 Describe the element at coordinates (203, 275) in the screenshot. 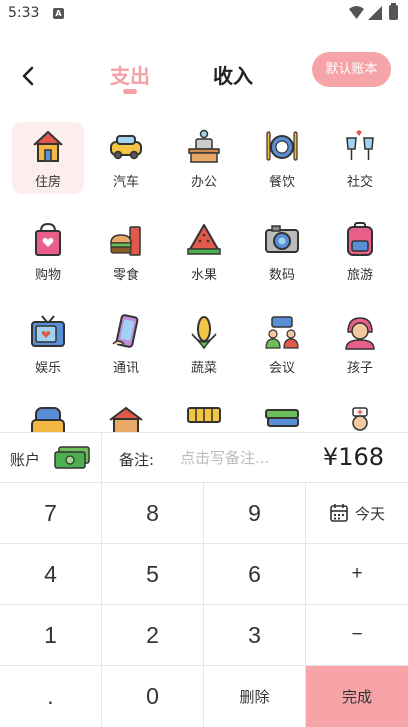

I see `category-label: 水果` at that location.